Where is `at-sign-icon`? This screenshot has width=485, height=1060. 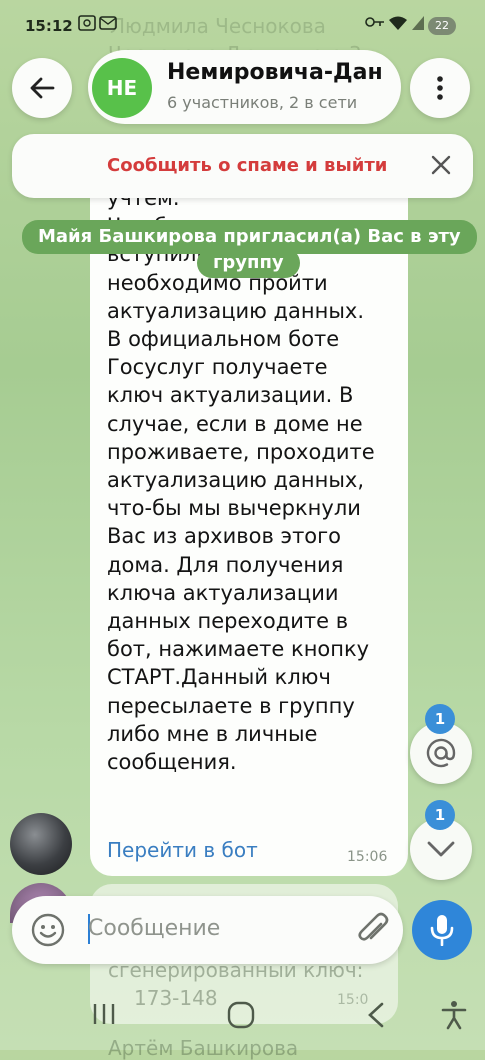
at-sign-icon is located at coordinates (441, 753).